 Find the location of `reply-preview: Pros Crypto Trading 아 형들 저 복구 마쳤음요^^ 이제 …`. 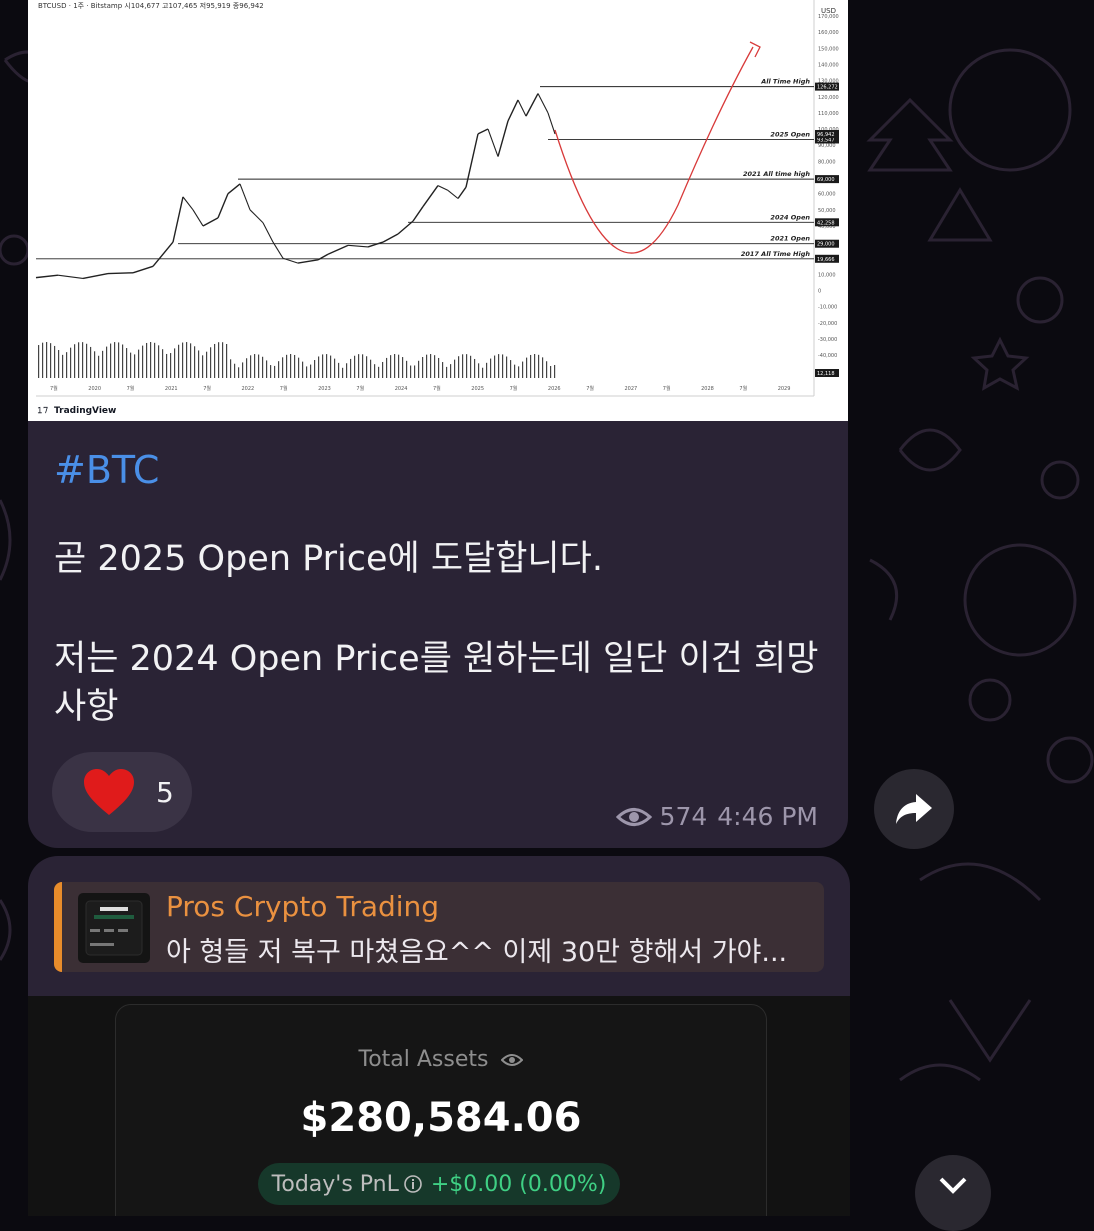

reply-preview: Pros Crypto Trading 아 형들 저 복구 마쳤음요^^ 이제 … is located at coordinates (439, 927).